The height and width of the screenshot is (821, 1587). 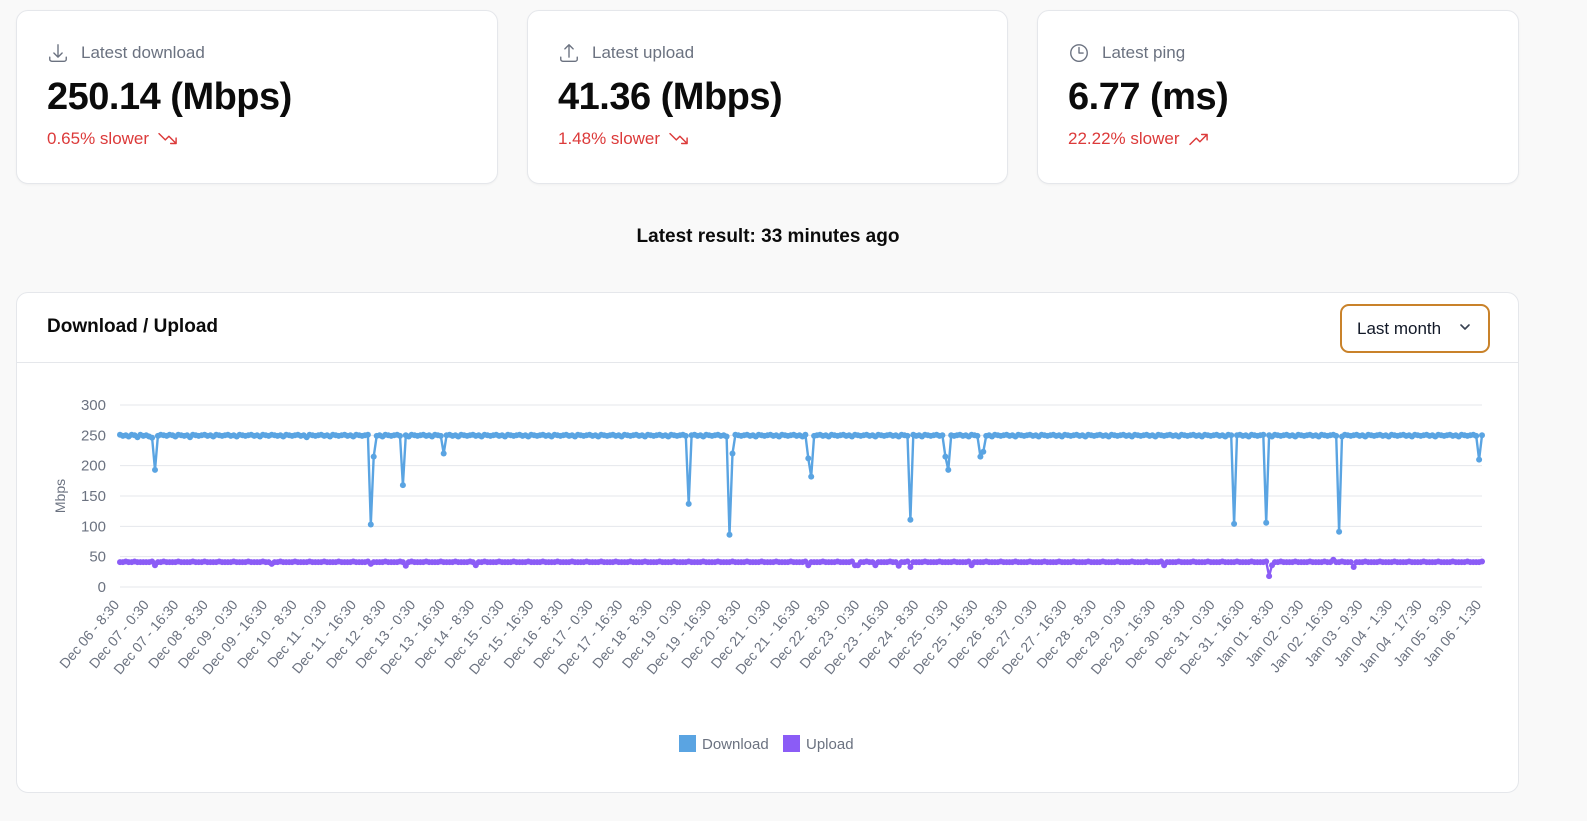 I want to click on y-tick-label: 250, so click(x=93, y=435).